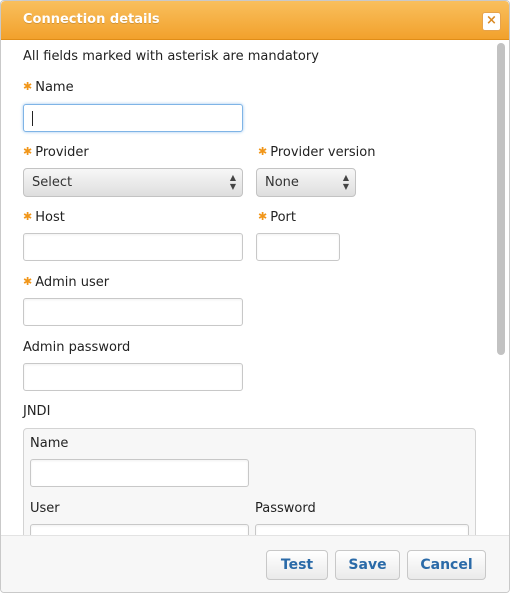 The width and height of the screenshot is (510, 593). I want to click on provider-version-label: Provider version, so click(323, 152).